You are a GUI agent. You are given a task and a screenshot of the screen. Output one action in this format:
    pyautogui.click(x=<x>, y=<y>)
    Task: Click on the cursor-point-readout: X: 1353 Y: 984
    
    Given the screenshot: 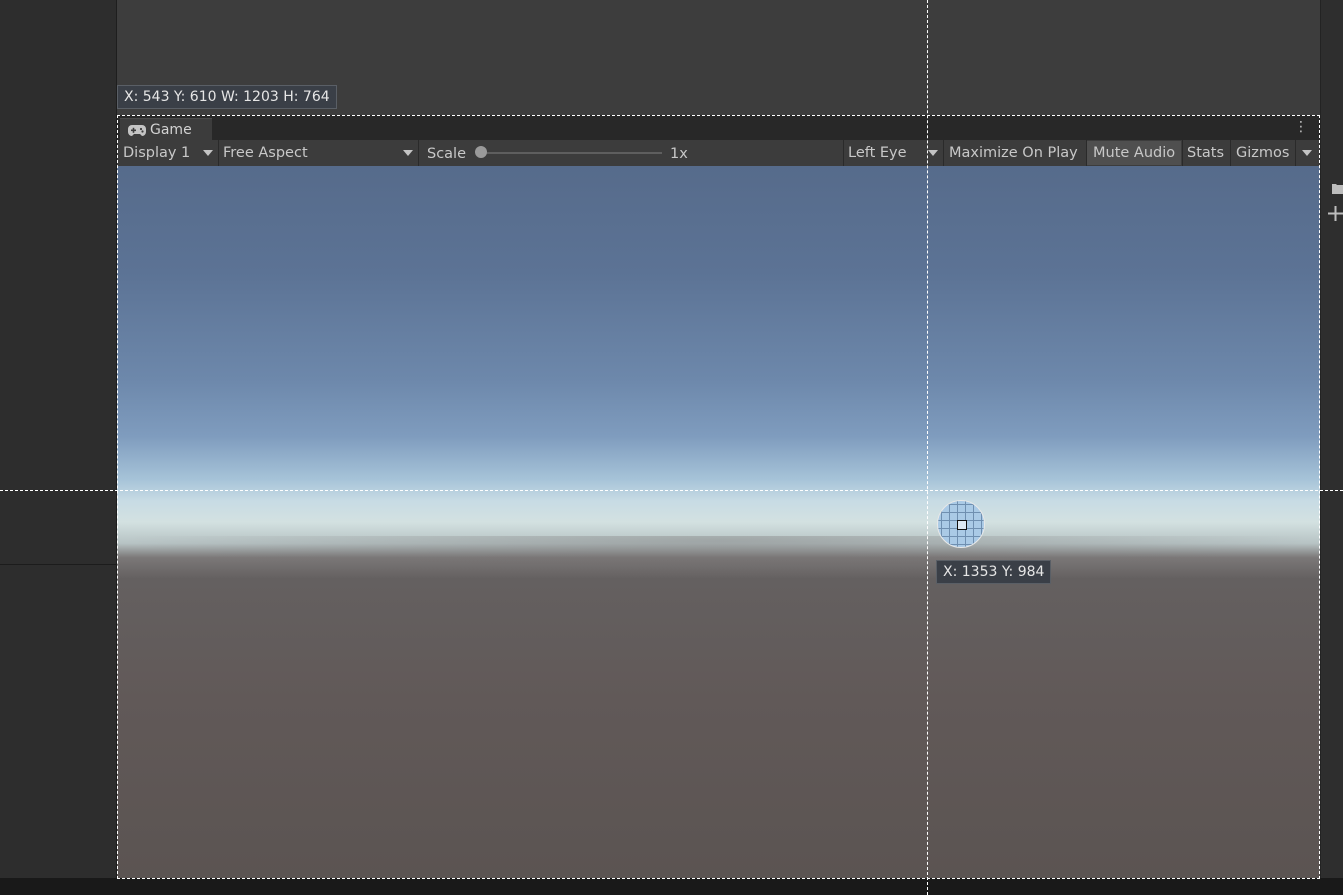 What is the action you would take?
    pyautogui.click(x=994, y=572)
    